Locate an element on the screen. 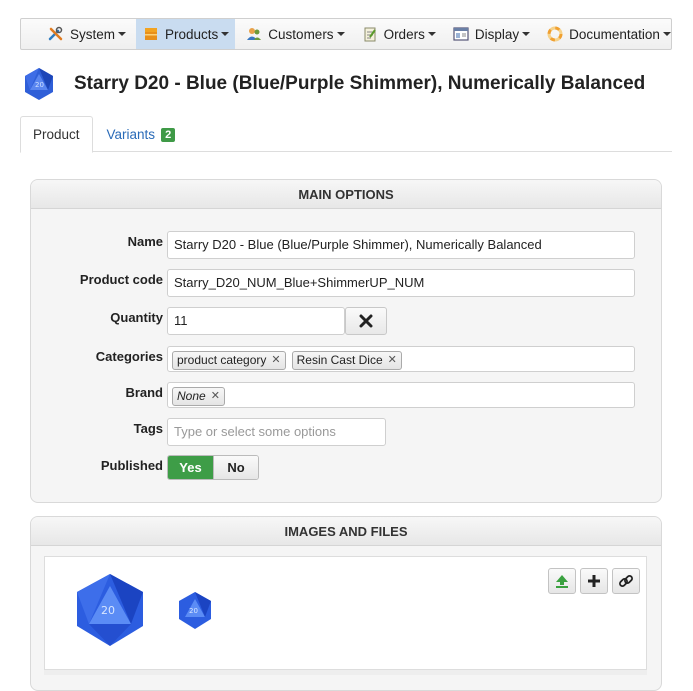  tab-product-label: Product is located at coordinates (56, 134).